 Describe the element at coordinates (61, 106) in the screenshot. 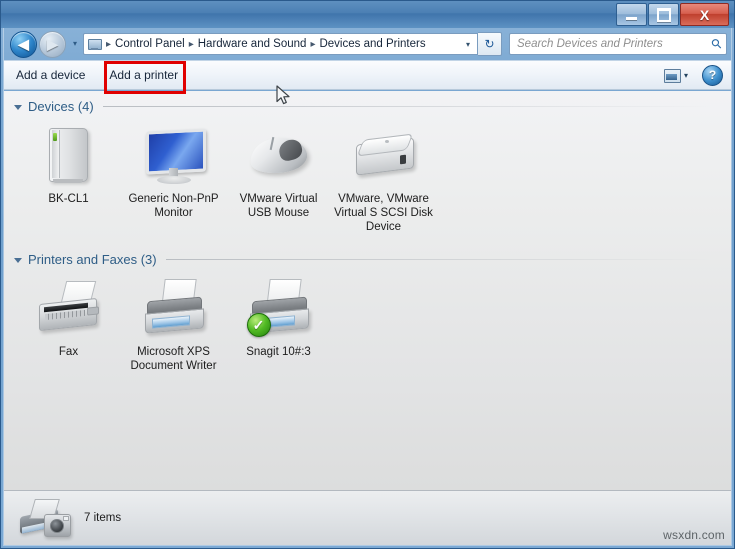

I see `group-title-devices: Devices (4)` at that location.